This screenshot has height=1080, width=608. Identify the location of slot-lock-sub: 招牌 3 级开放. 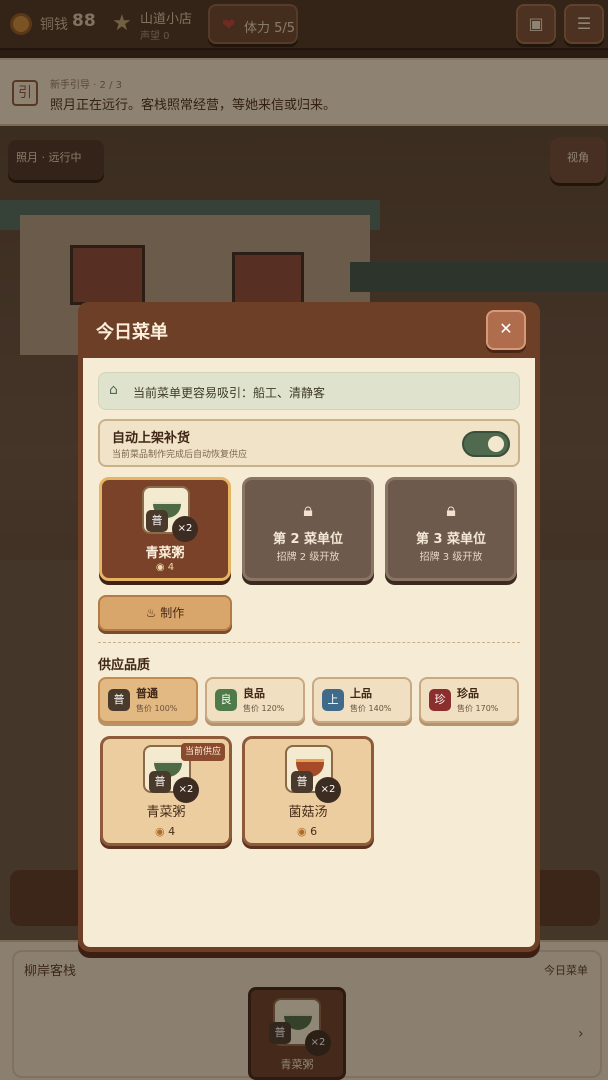
(451, 557).